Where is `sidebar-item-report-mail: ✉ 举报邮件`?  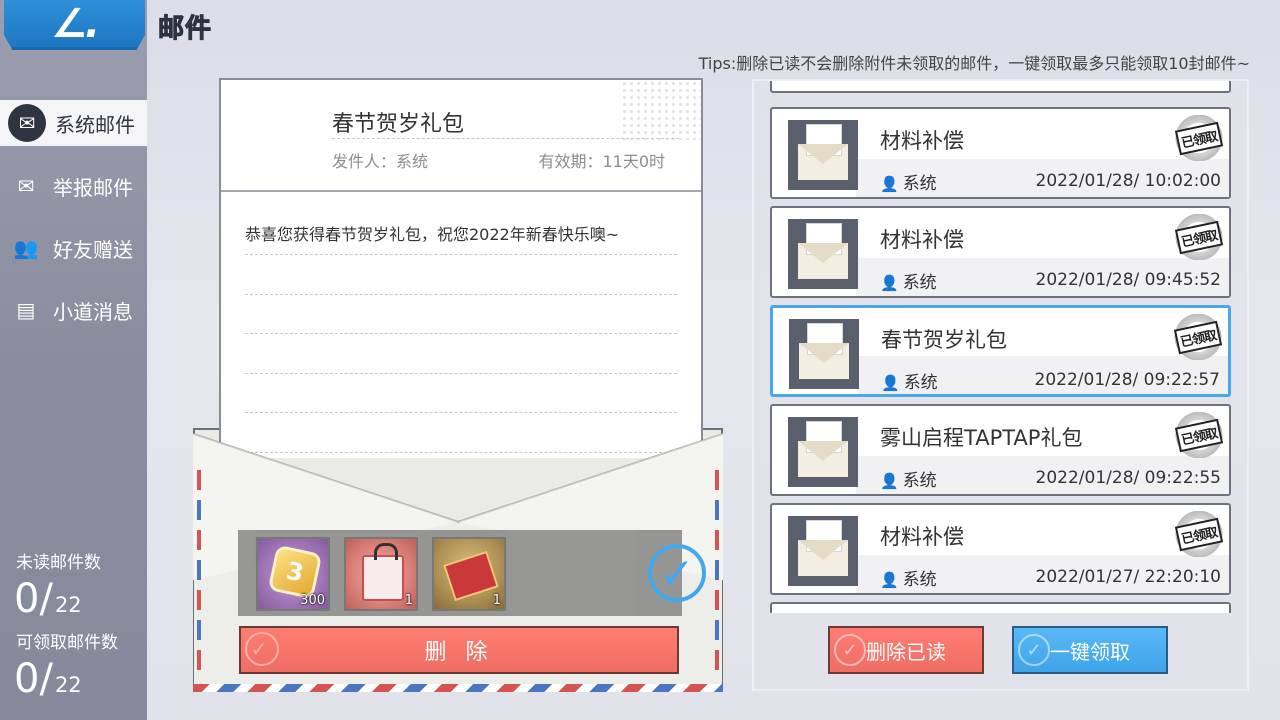
sidebar-item-report-mail: ✉ 举报邮件 is located at coordinates (73, 186).